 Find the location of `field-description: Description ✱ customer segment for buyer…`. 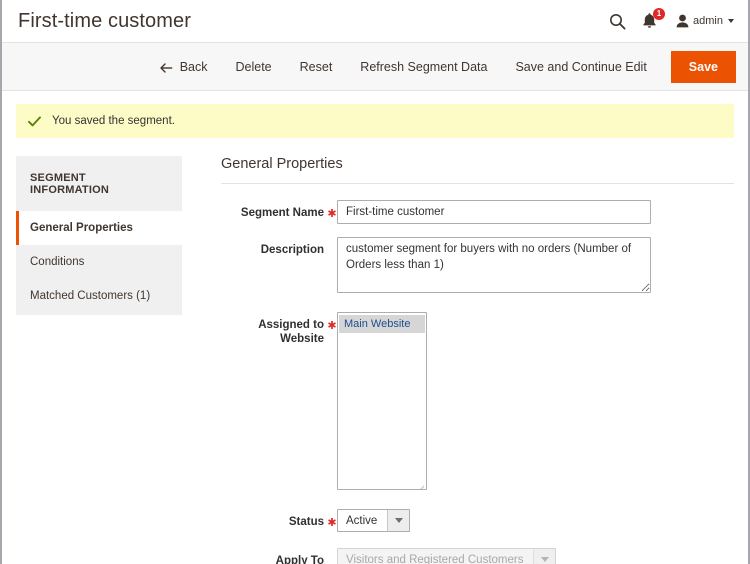

field-description: Description ✱ customer segment for buyer… is located at coordinates (477, 267).